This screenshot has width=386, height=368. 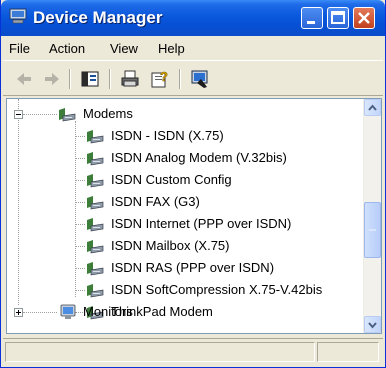 What do you see at coordinates (171, 48) in the screenshot?
I see `menu-help: Help` at bounding box center [171, 48].